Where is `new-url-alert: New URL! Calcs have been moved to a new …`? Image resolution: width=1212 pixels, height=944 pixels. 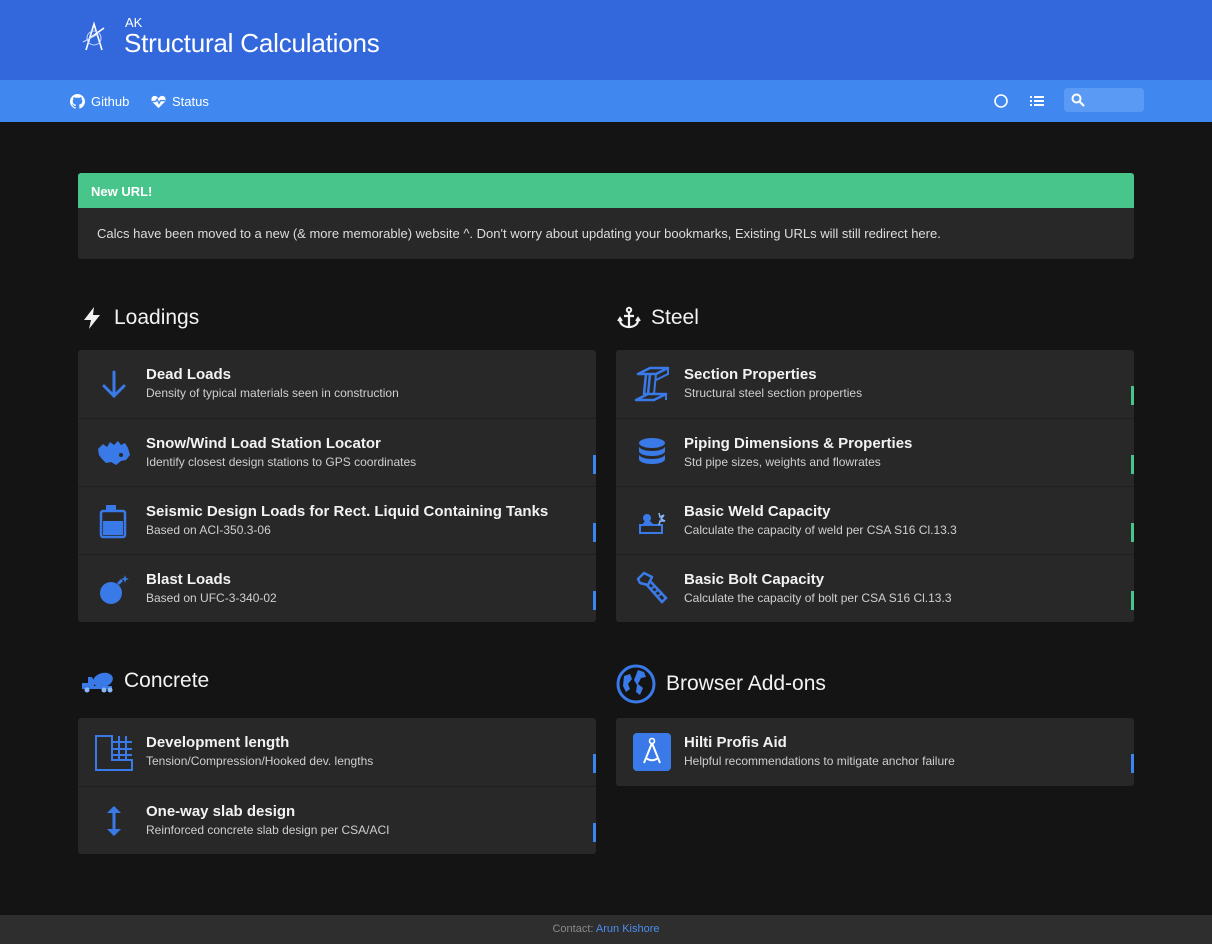 new-url-alert: New URL! Calcs have been moved to a new … is located at coordinates (606, 216).